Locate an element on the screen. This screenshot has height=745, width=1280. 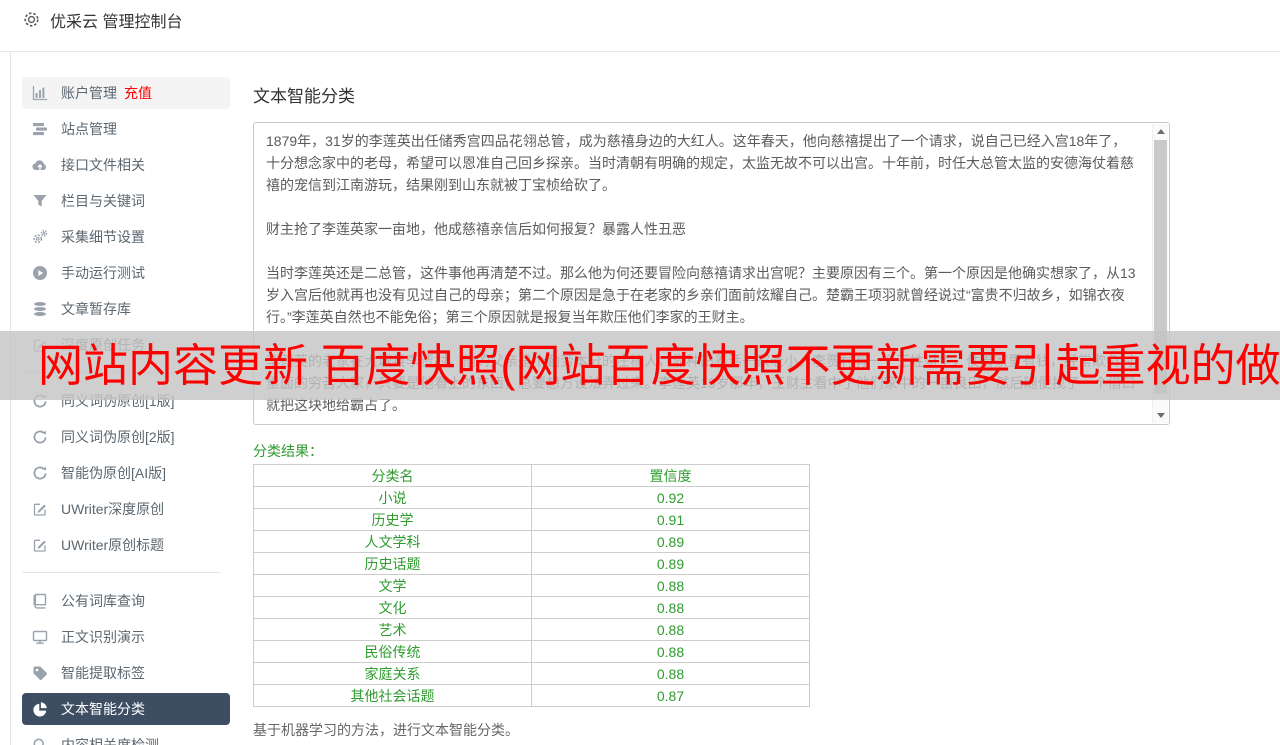
book-icon is located at coordinates (40, 601).